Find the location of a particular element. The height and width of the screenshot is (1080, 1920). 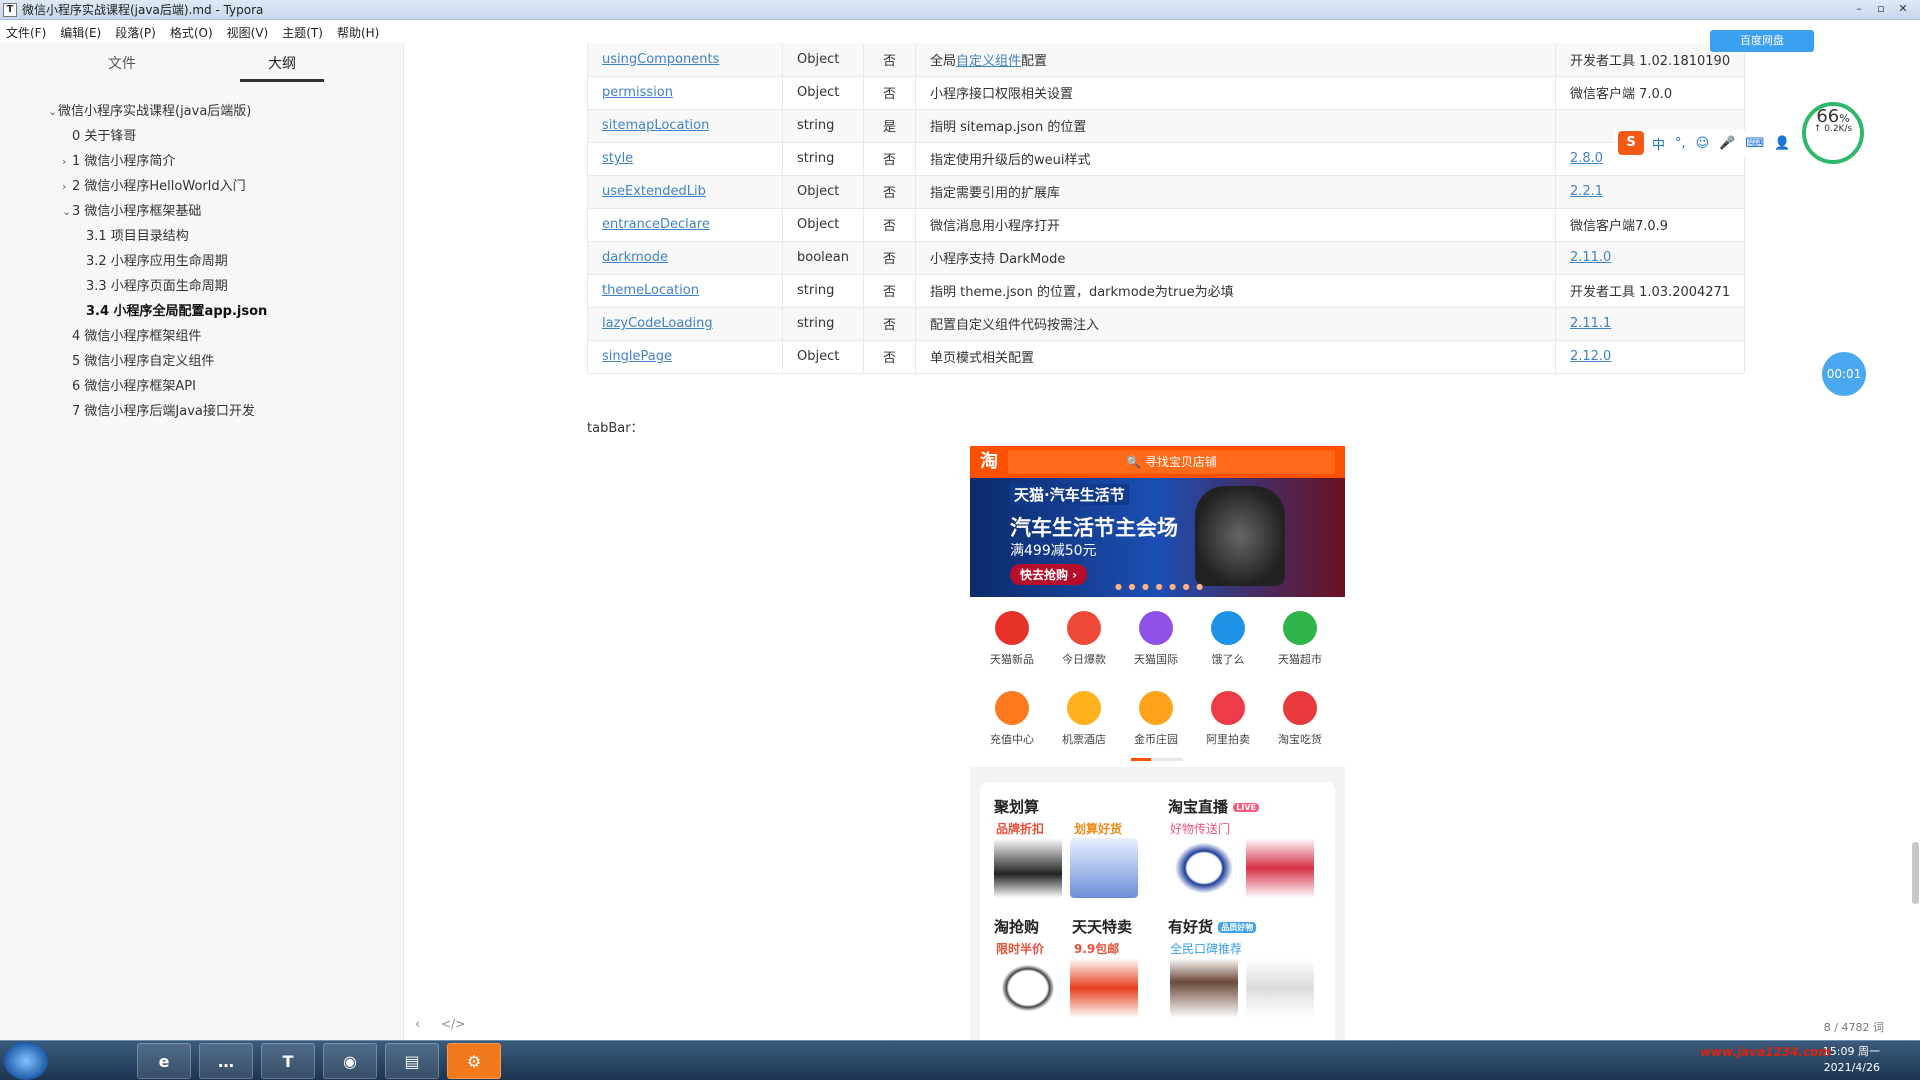

banner-tag: 天猫·汽车生活节 is located at coordinates (1069, 494).